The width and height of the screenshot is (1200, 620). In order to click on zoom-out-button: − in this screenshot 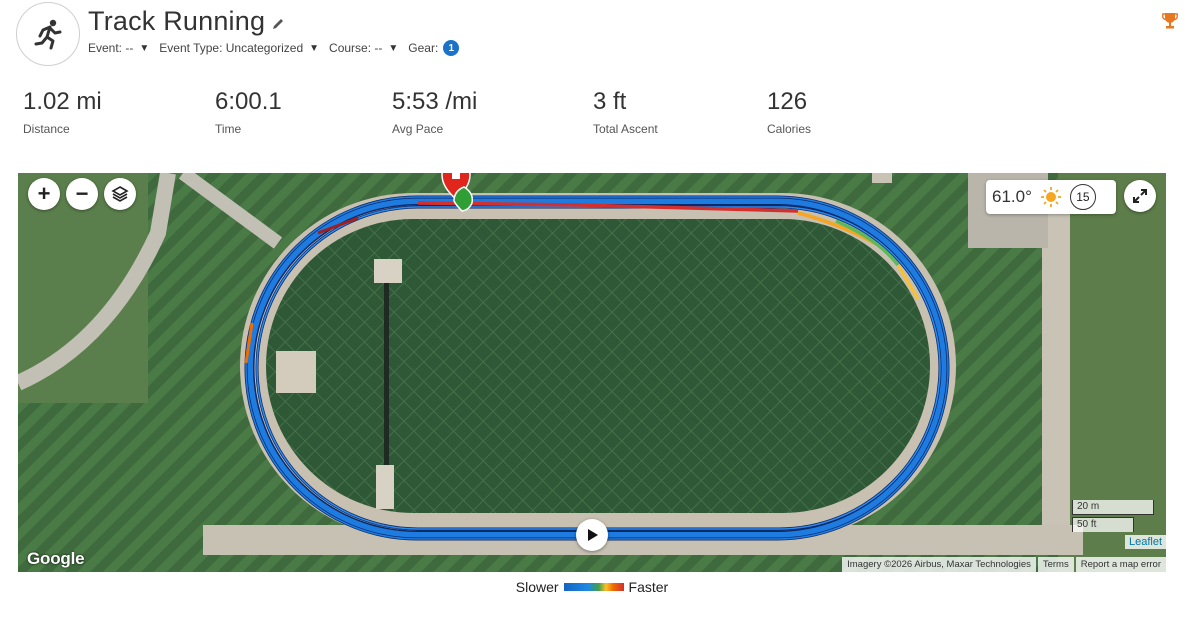, I will do `click(82, 194)`.